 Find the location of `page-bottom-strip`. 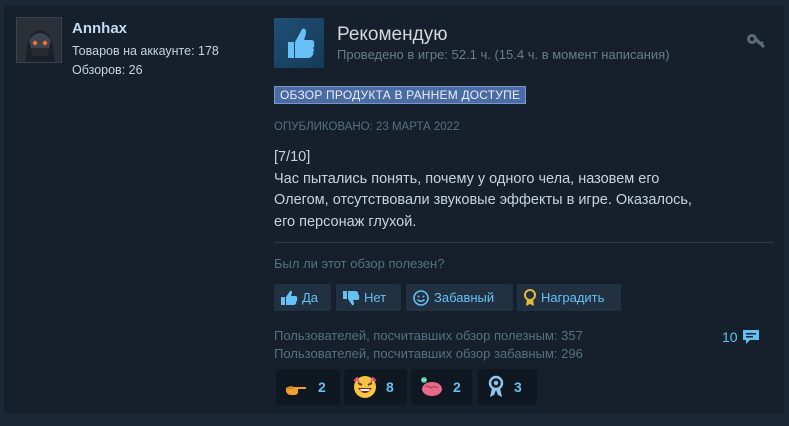

page-bottom-strip is located at coordinates (394, 420).